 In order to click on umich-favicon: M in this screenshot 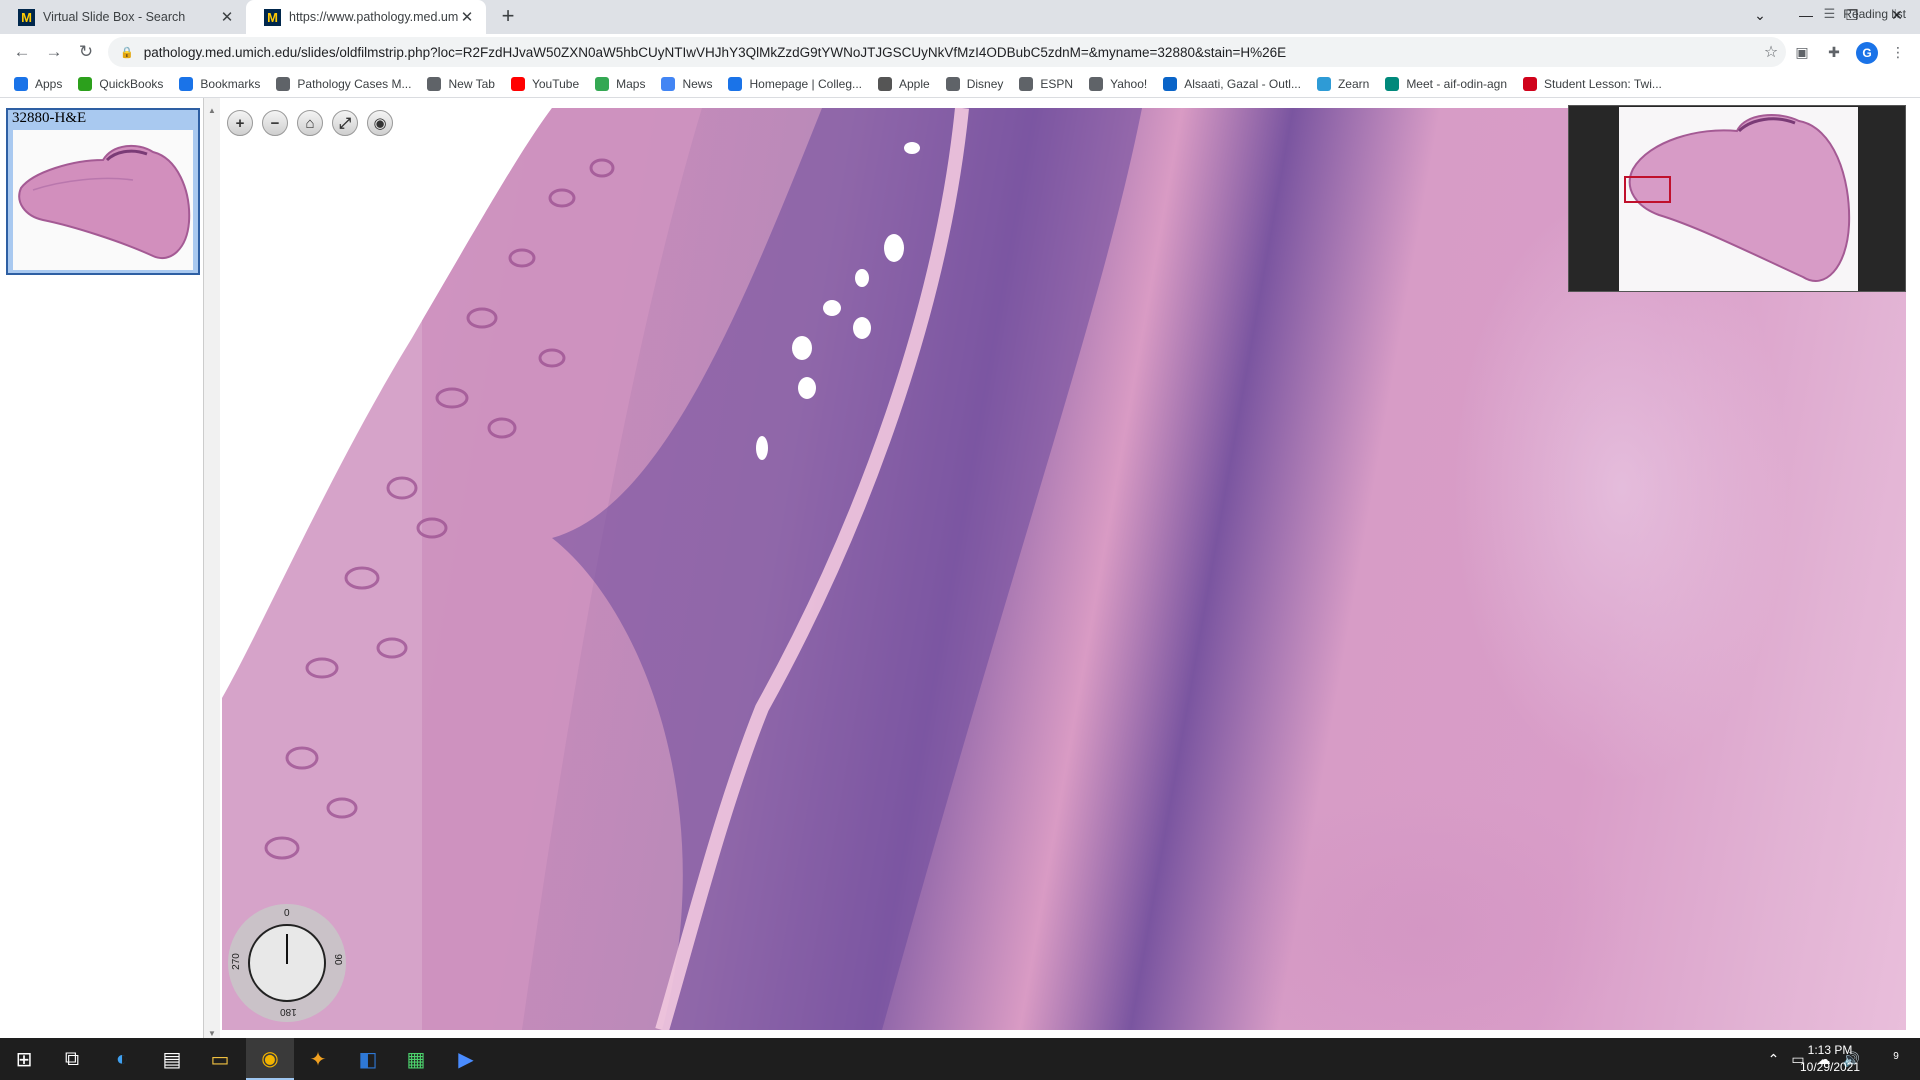, I will do `click(272, 17)`.